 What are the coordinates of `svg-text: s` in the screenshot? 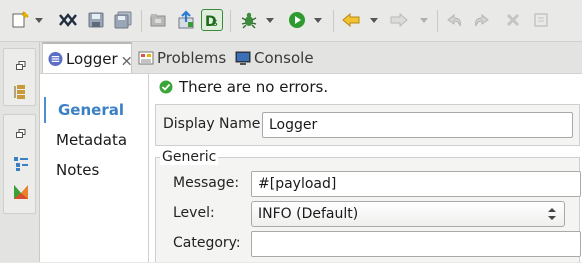 It's located at (215, 22).